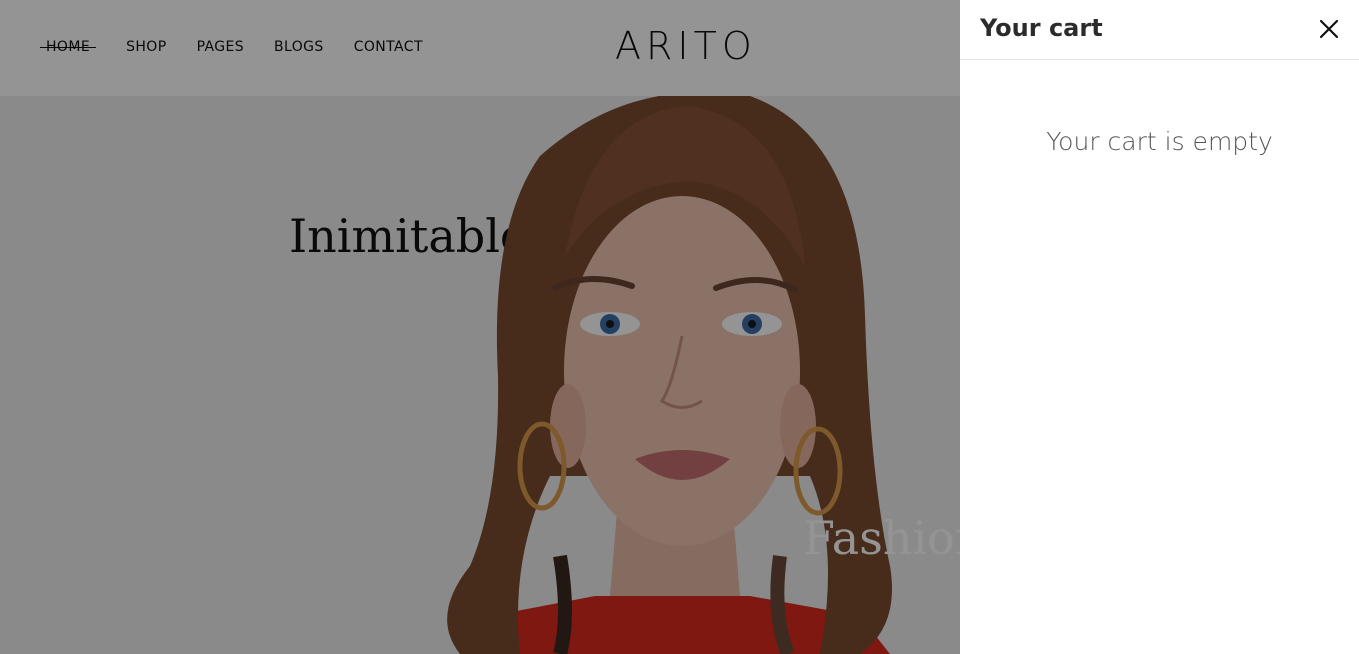 The width and height of the screenshot is (1359, 654). What do you see at coordinates (1159, 30) in the screenshot?
I see `cart-header: Your cart` at bounding box center [1159, 30].